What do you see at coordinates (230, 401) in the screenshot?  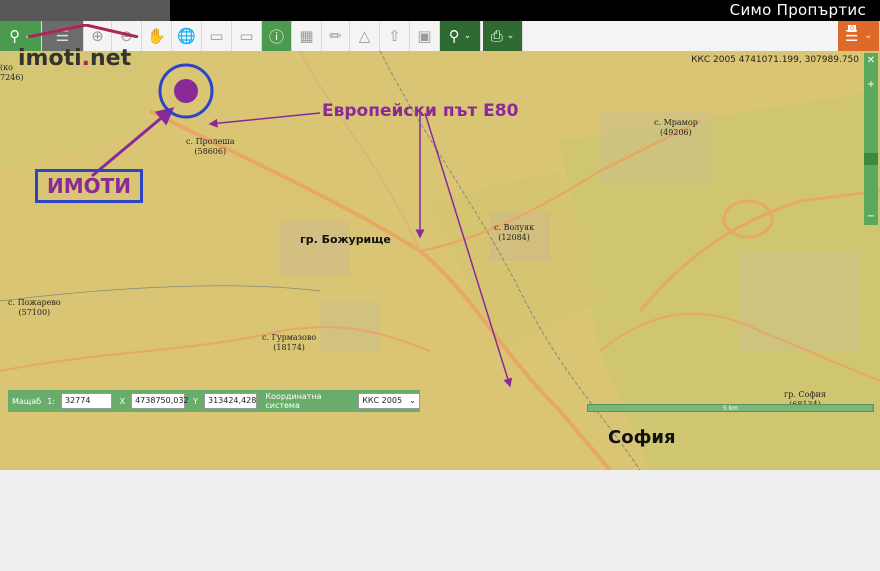 I see `y-coordinate-input: 313424,428` at bounding box center [230, 401].